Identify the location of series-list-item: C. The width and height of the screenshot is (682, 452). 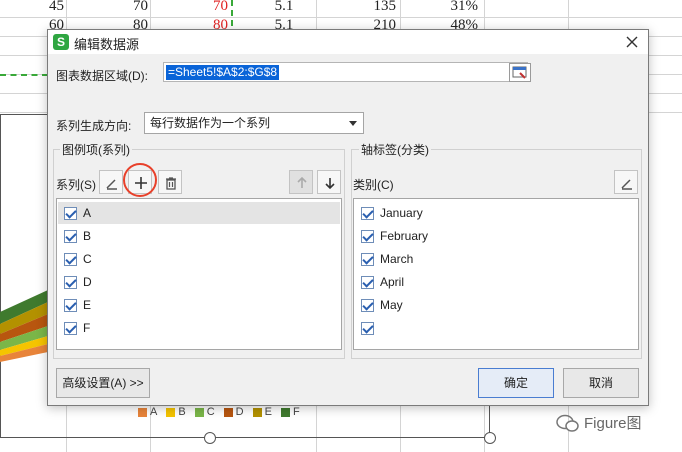
(199, 259).